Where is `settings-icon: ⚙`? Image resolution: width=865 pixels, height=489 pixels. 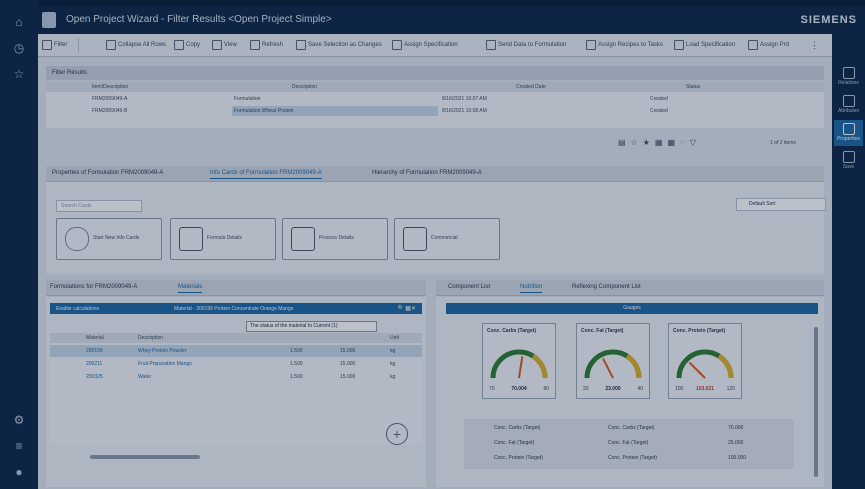 settings-icon: ⚙ is located at coordinates (19, 420).